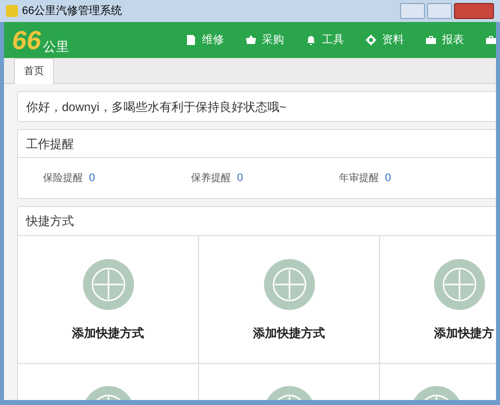 This screenshot has width=500, height=405. I want to click on card-title: 工作提醒, so click(50, 144).